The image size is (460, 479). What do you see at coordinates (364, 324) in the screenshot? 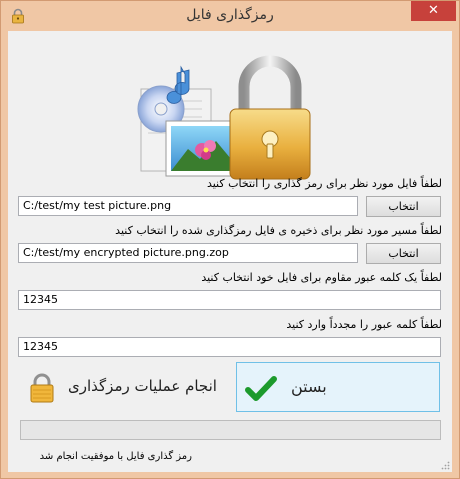
I see `confirm-password-label: لطفاً کلمه عبور را مجدداً وارد کنید` at bounding box center [364, 324].